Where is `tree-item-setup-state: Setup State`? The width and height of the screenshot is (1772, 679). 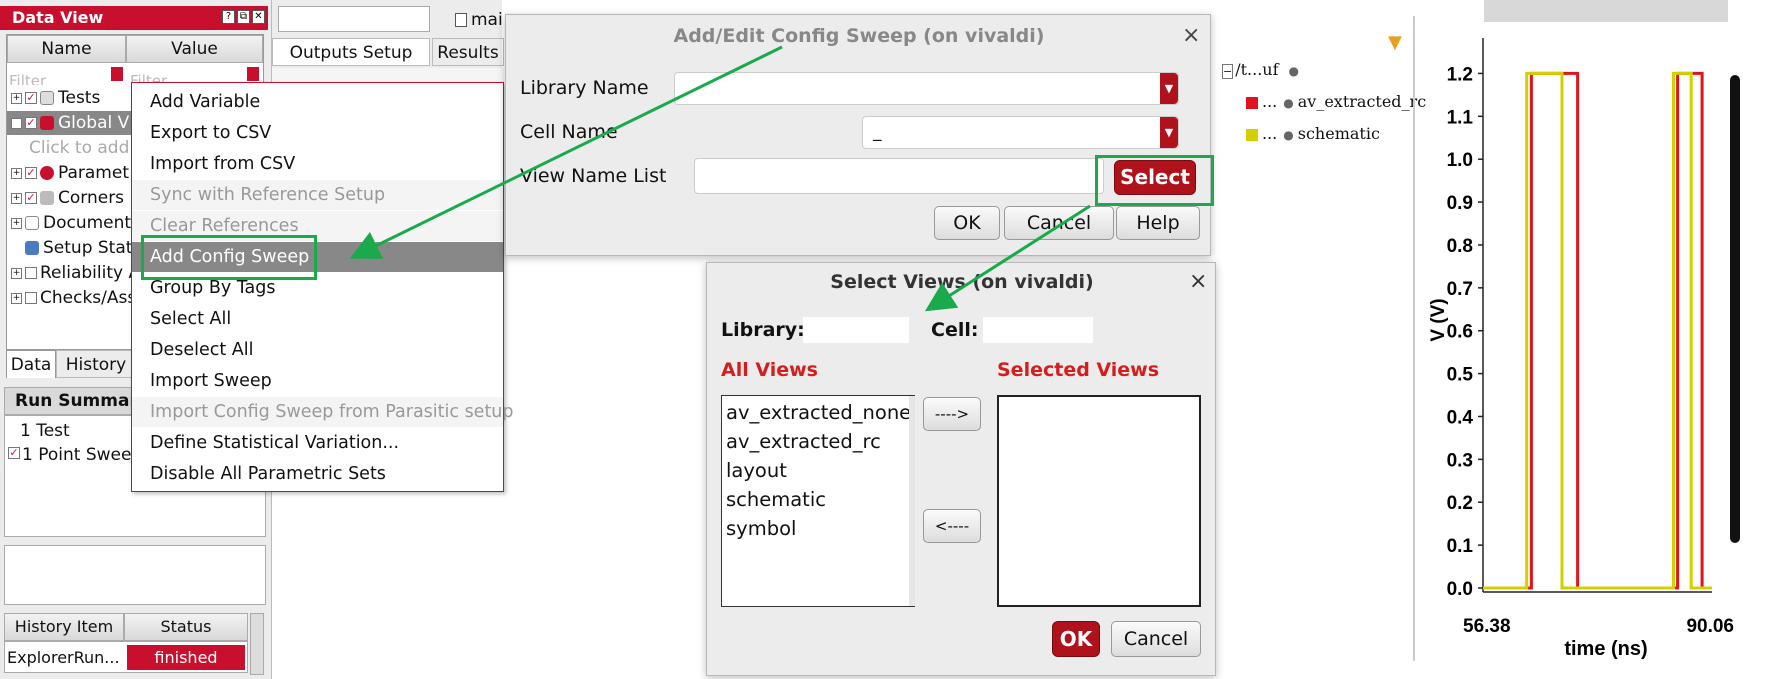 tree-item-setup-state: Setup State is located at coordinates (84, 248).